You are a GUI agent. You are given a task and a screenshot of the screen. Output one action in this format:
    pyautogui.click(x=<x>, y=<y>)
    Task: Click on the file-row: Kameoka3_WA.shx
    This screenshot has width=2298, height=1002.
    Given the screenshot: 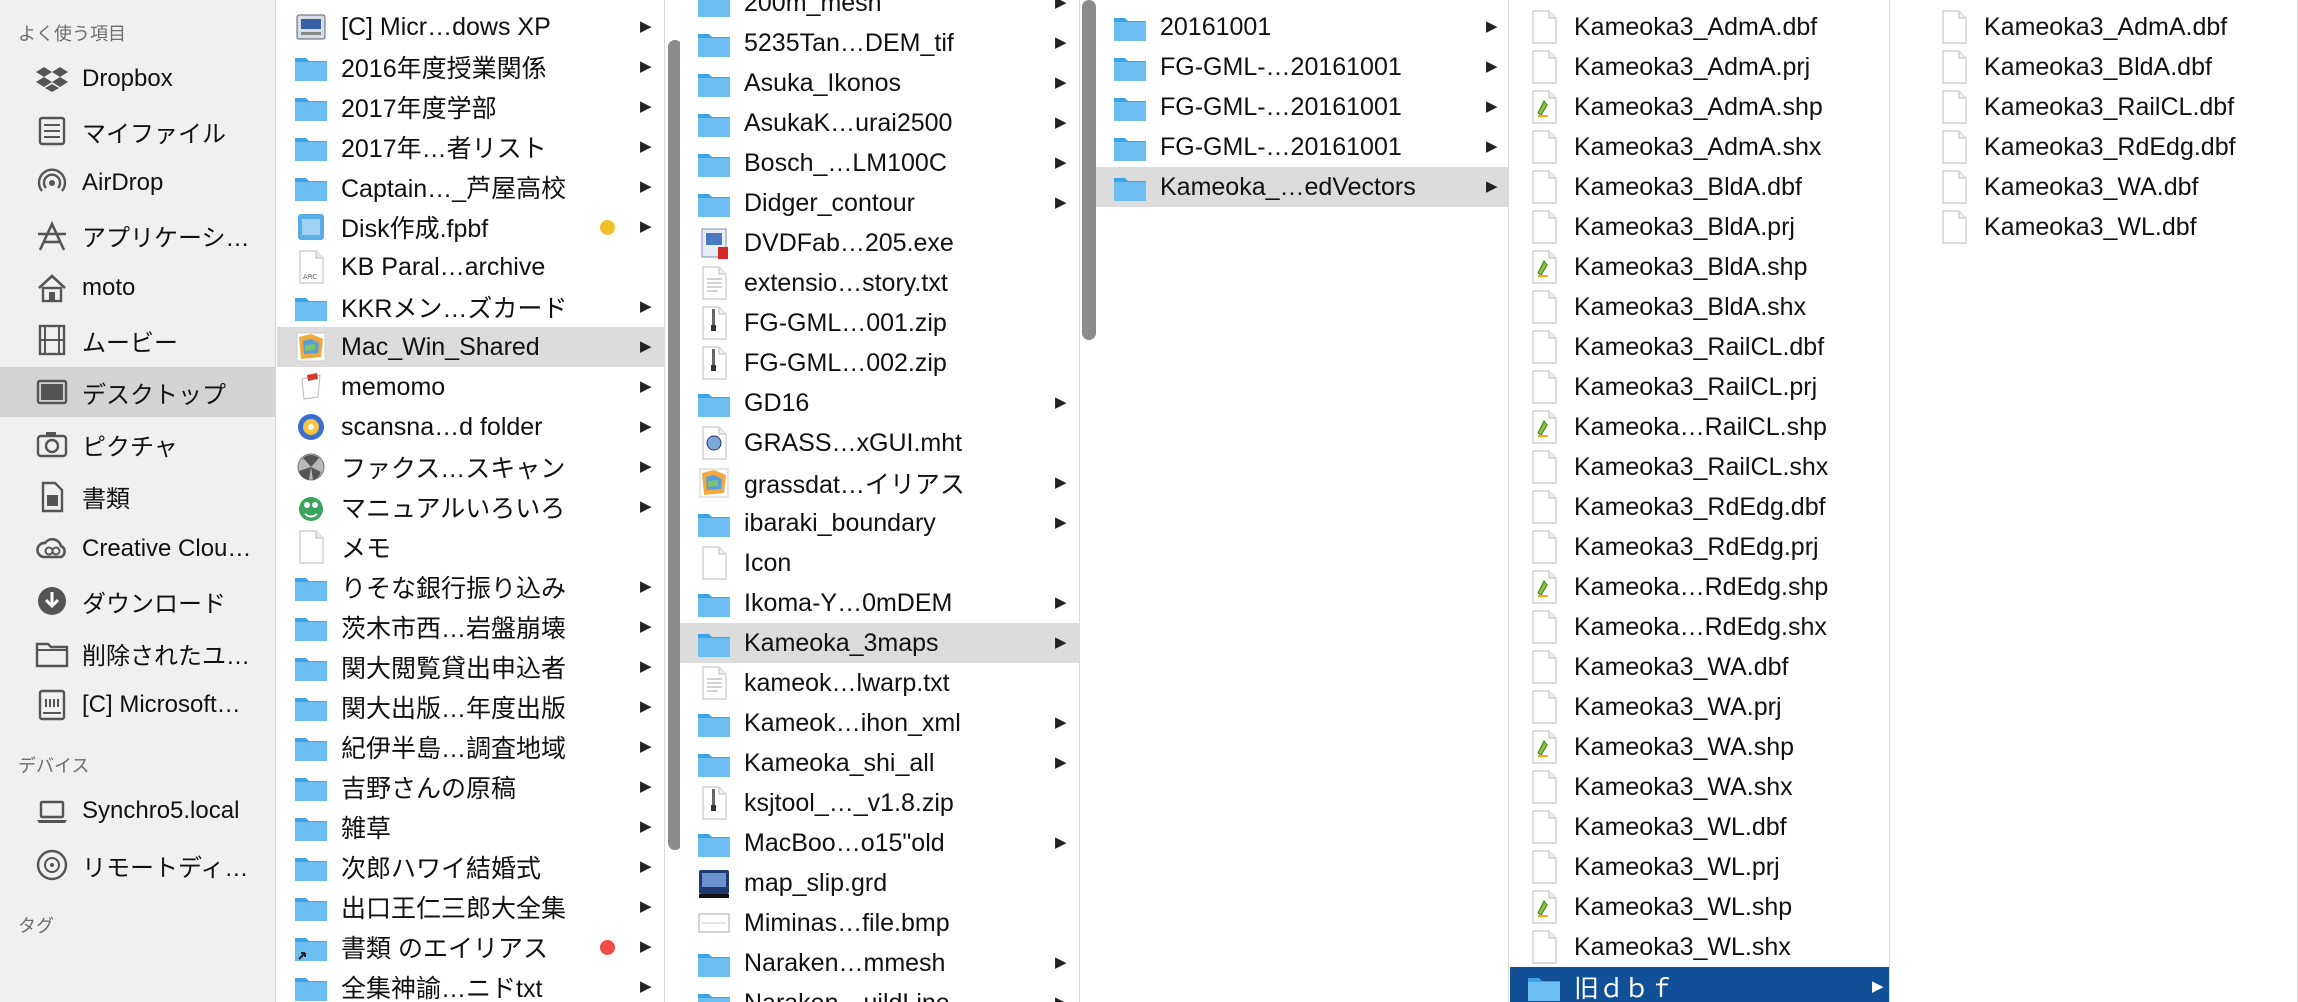 What is the action you would take?
    pyautogui.click(x=1699, y=787)
    